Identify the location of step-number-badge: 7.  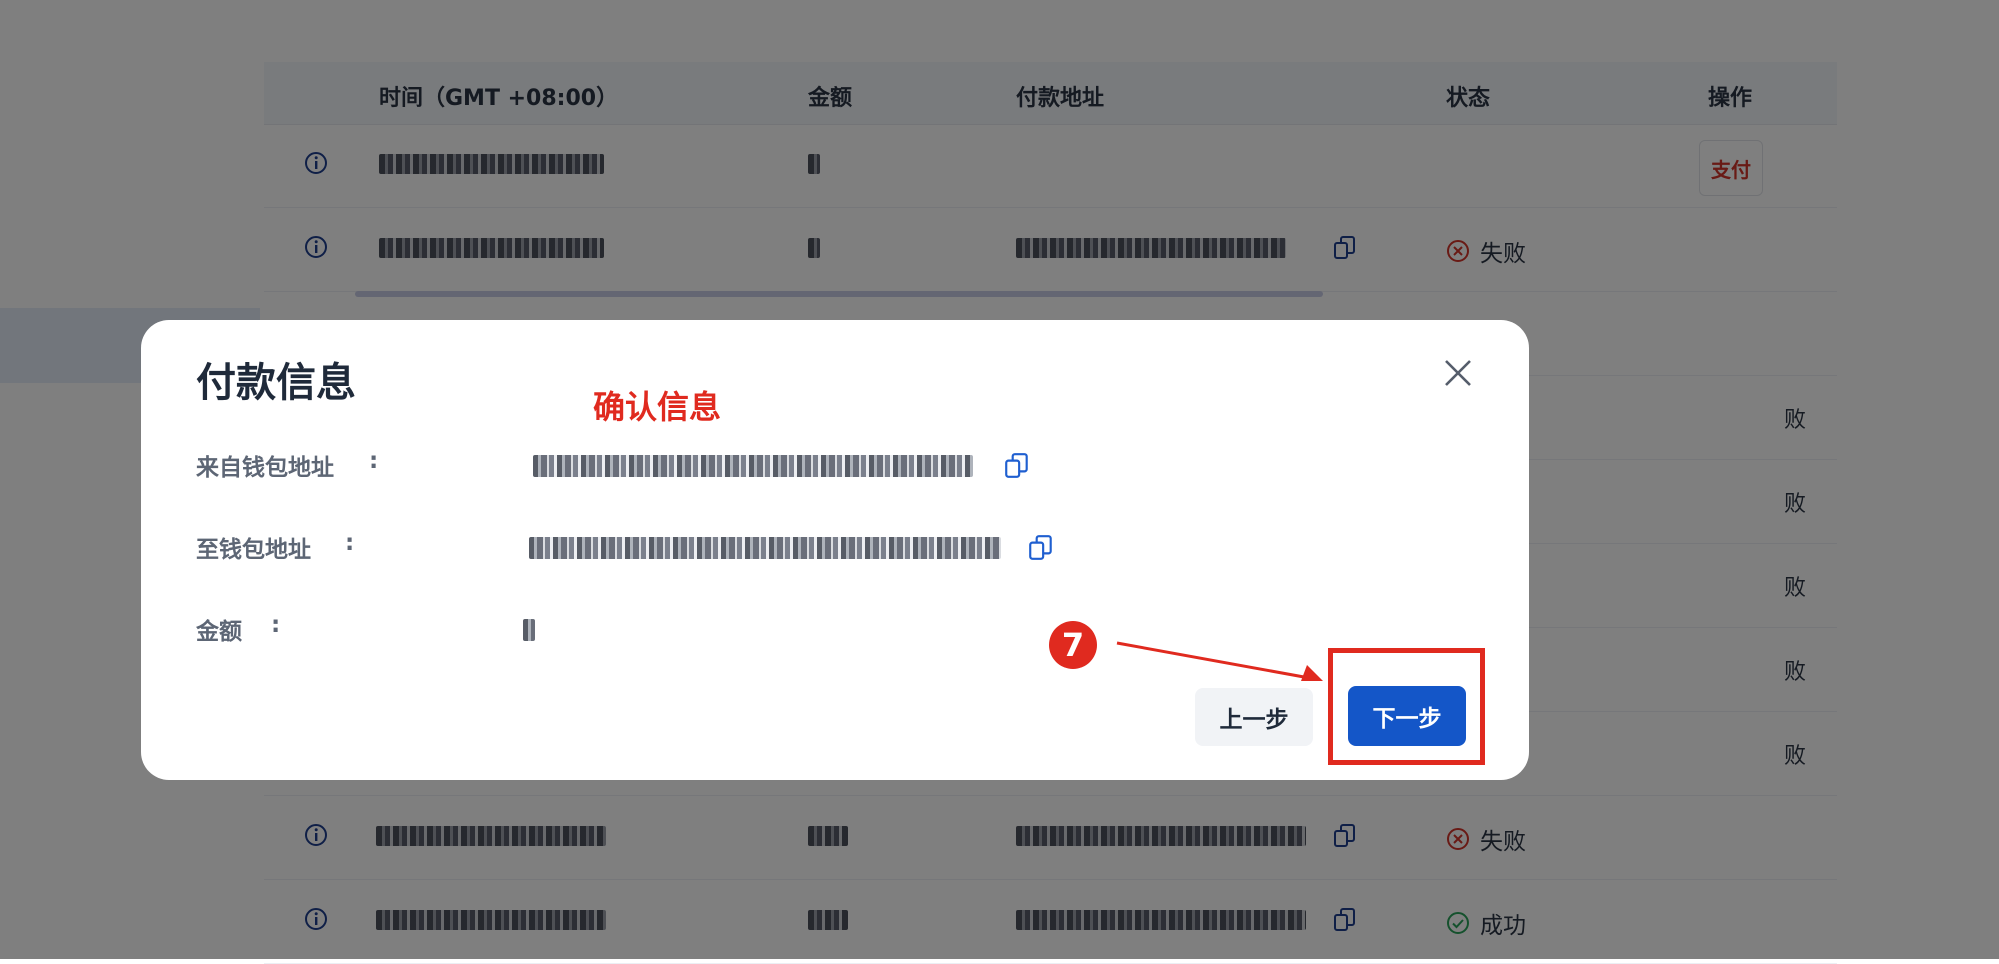
(1073, 645).